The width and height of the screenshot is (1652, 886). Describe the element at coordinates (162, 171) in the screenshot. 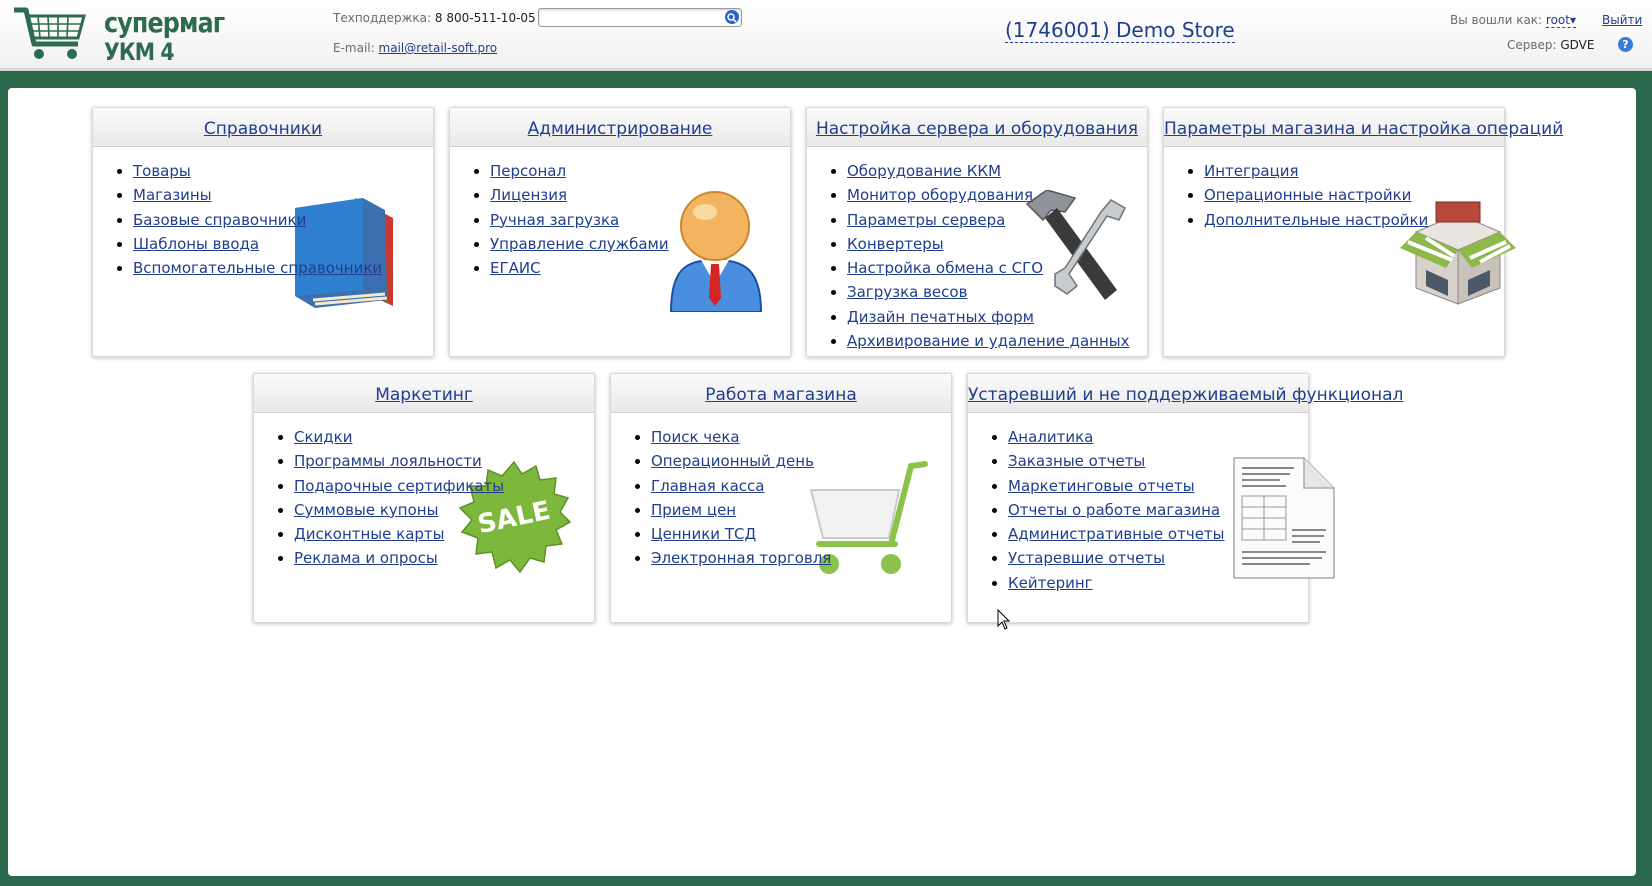

I see `menu-link: Товары` at that location.